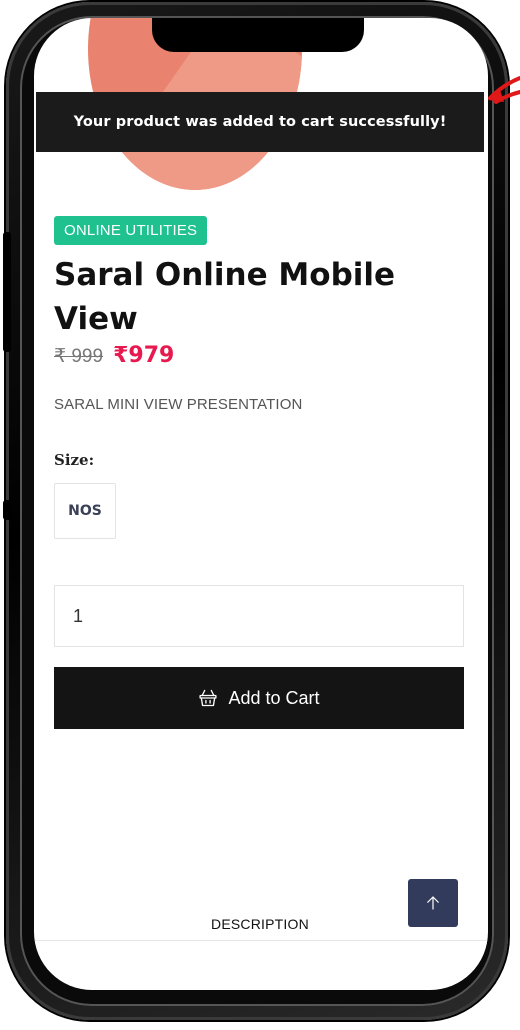  I want to click on add-to-cart-button: Add to Cart, so click(259, 698).